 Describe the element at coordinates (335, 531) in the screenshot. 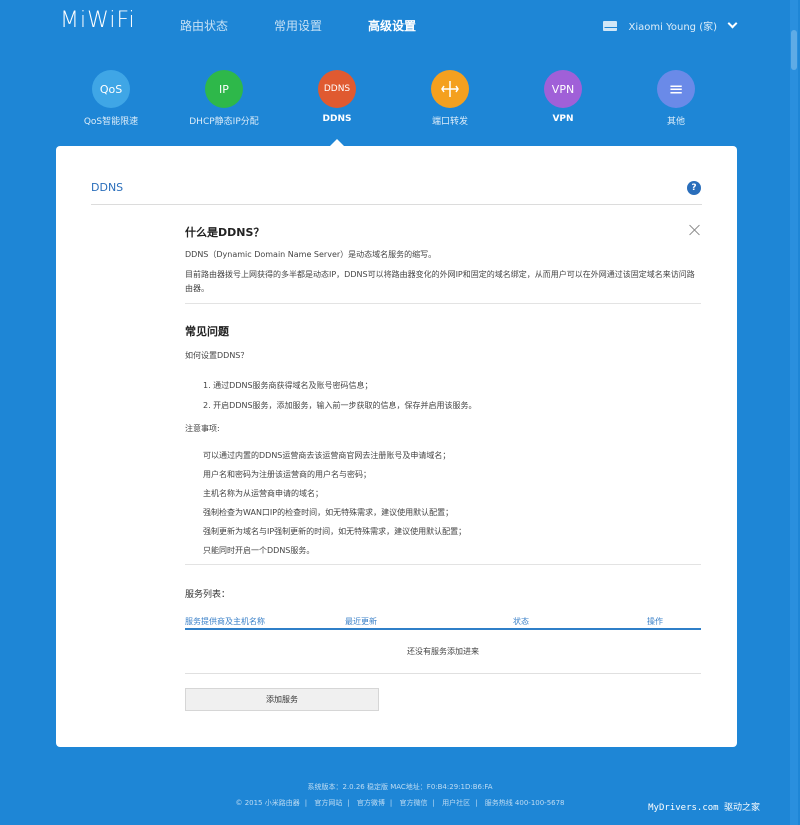

I see `note-item: 强制更新为域名与IP强制更新的时间，如无特殊需求，建议使用默认配置；` at that location.